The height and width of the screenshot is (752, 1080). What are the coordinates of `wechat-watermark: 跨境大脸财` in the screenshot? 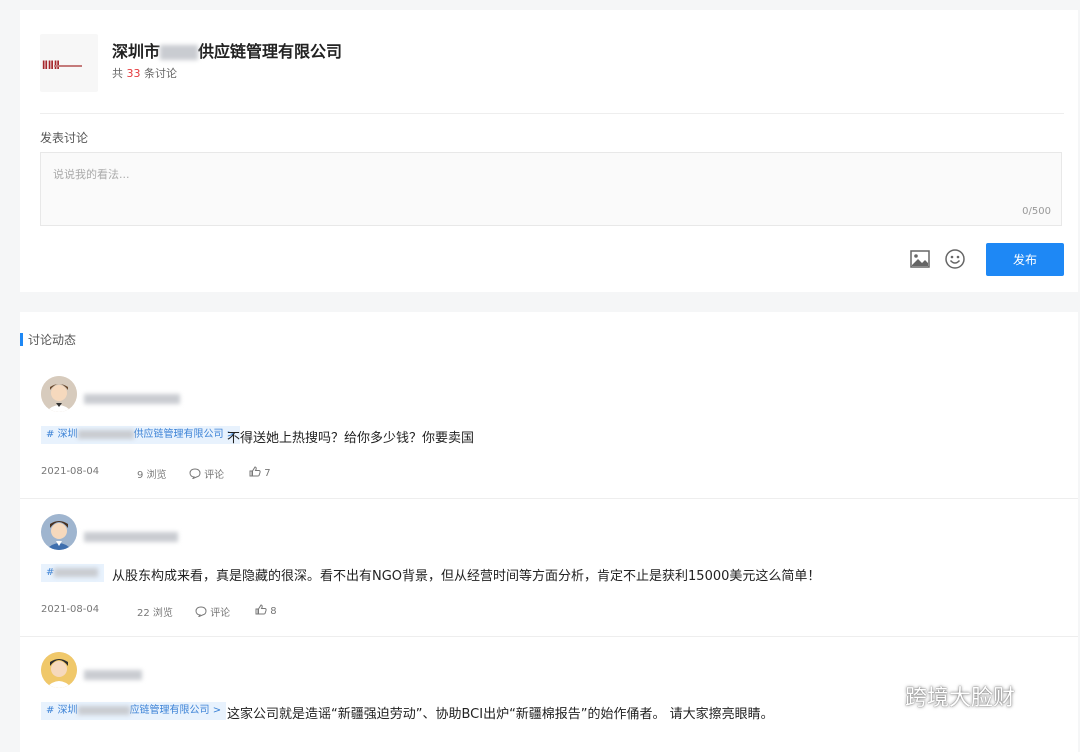 It's located at (939, 696).